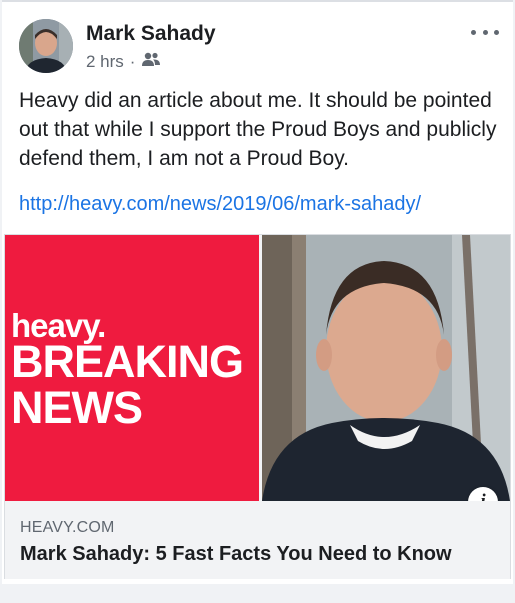 This screenshot has width=515, height=603. What do you see at coordinates (67, 527) in the screenshot?
I see `preview-domain: HEAVY.COM` at bounding box center [67, 527].